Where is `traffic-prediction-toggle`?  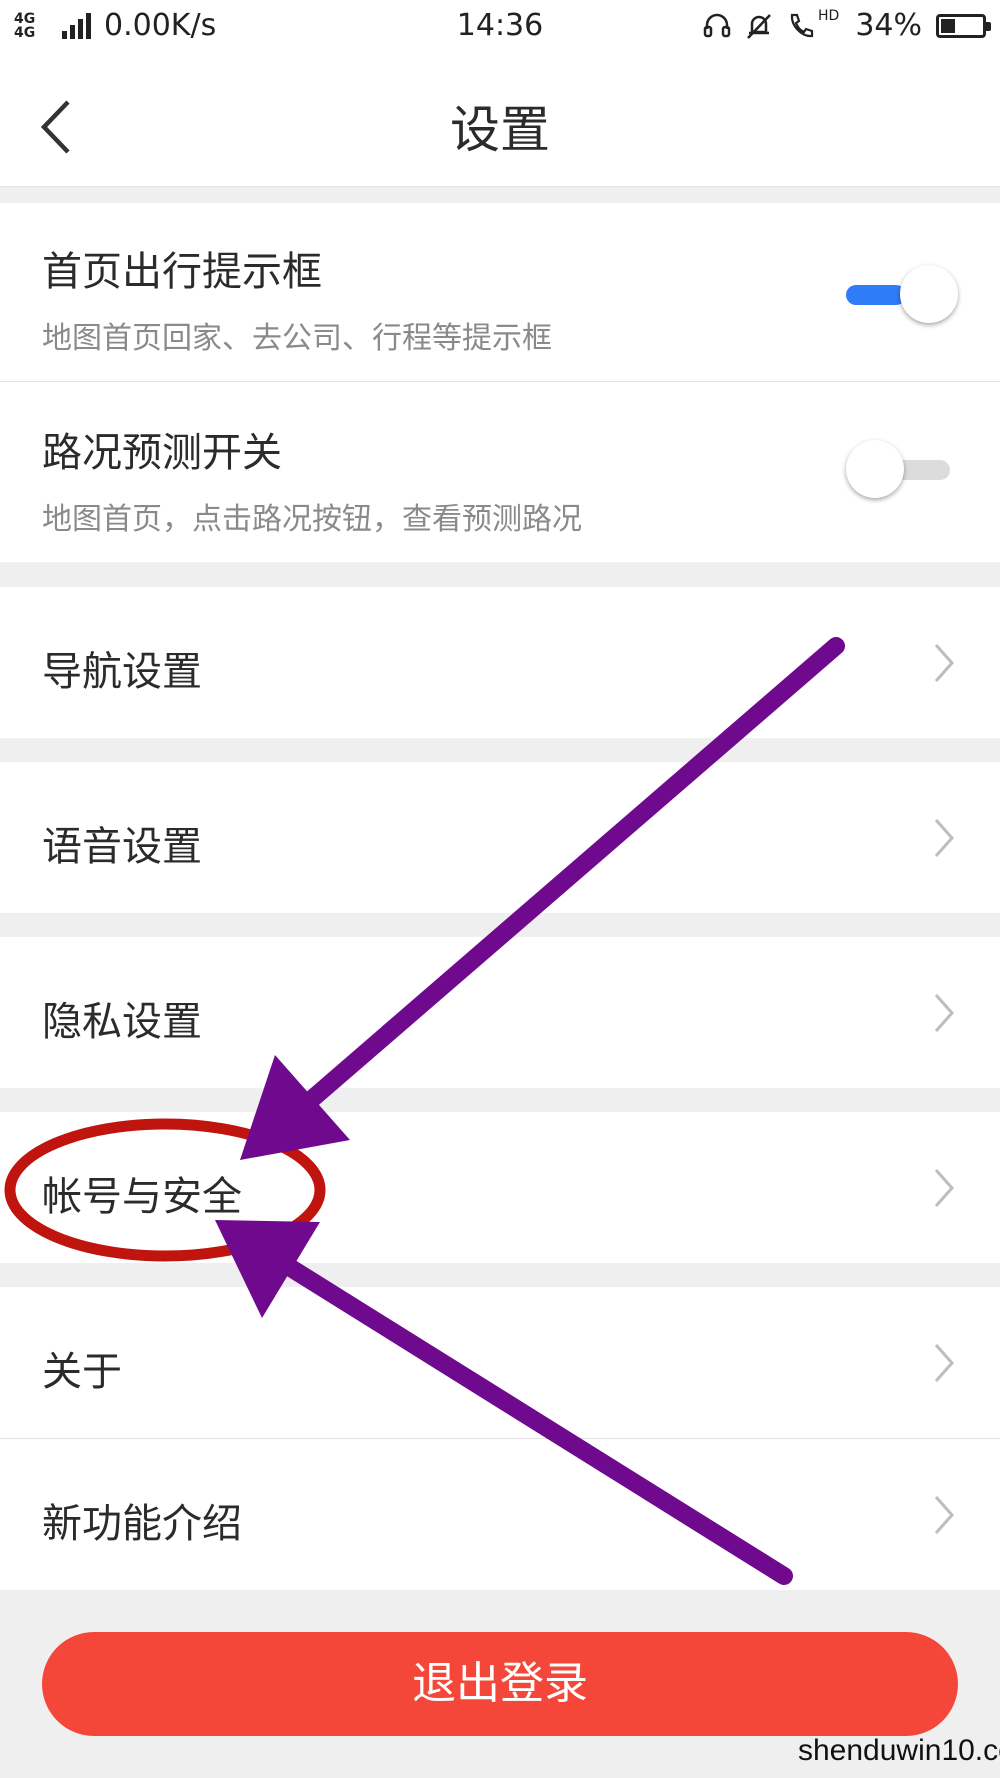
traffic-prediction-toggle is located at coordinates (902, 470).